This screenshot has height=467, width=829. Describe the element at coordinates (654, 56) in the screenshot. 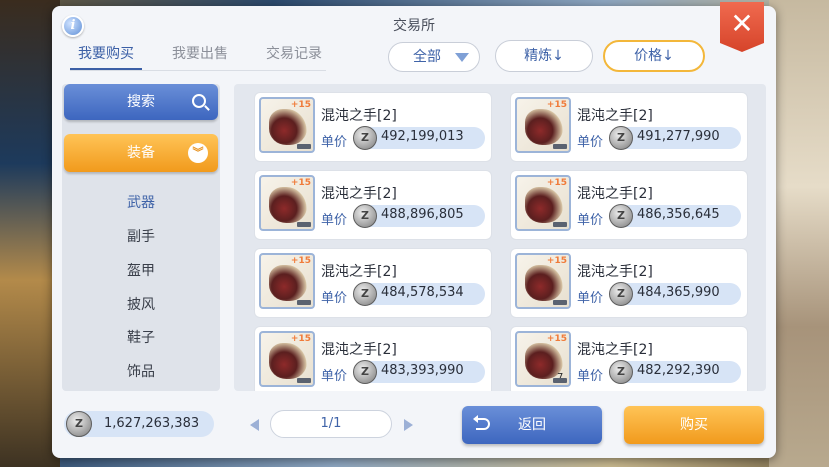

I see `sort-price-button: 价格↓` at that location.